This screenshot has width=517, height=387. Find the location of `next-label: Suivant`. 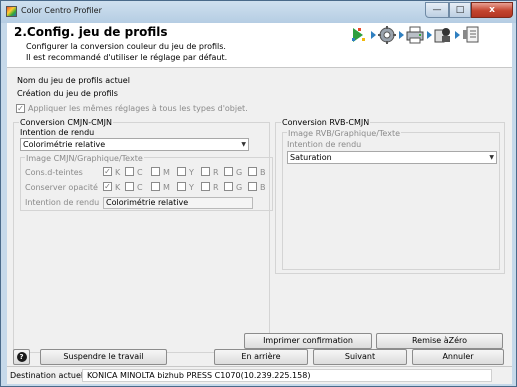

next-label: Suivant is located at coordinates (360, 356).